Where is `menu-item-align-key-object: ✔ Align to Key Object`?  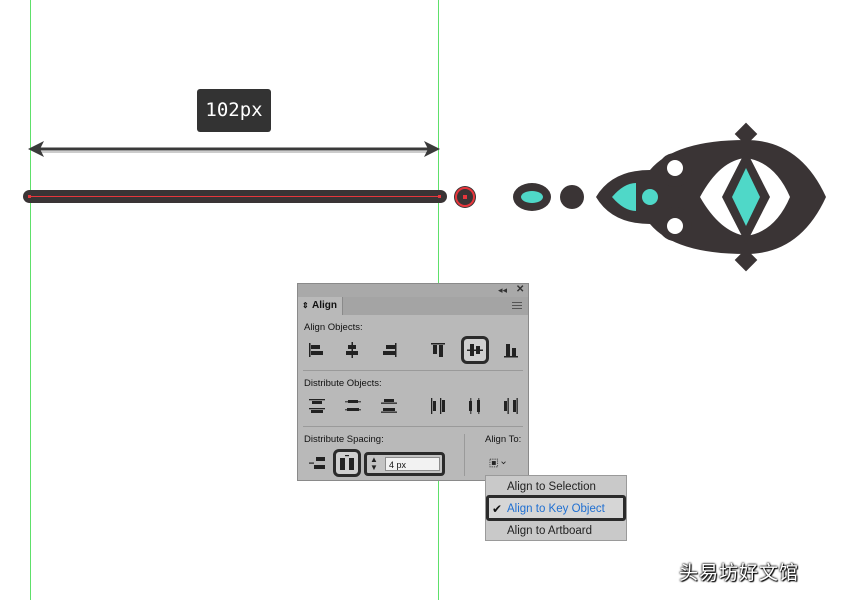 menu-item-align-key-object: ✔ Align to Key Object is located at coordinates (556, 508).